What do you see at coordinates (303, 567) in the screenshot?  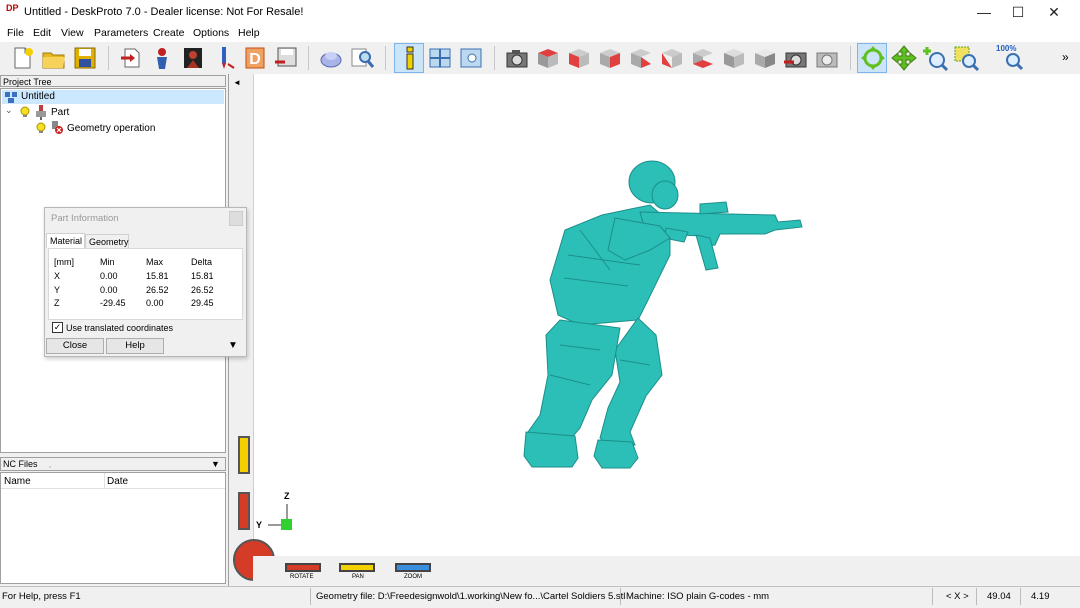 I see `rotate-slider` at bounding box center [303, 567].